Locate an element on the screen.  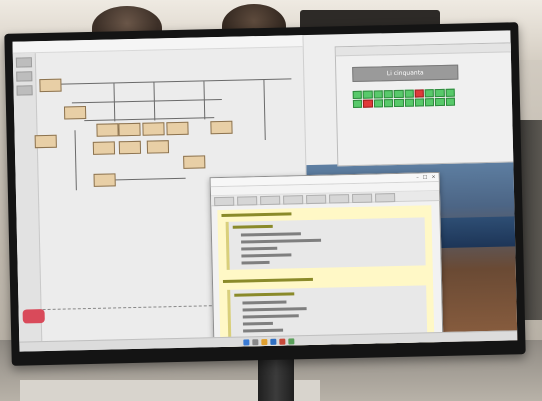
window-controls: – □ × is located at coordinates (426, 177).